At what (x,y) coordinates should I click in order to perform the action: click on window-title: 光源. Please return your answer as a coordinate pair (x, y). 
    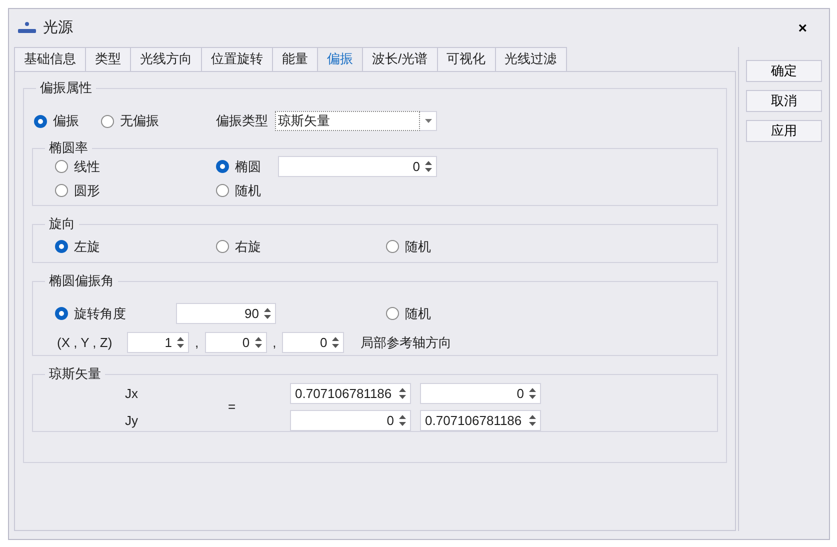
    Looking at the image, I should click on (58, 28).